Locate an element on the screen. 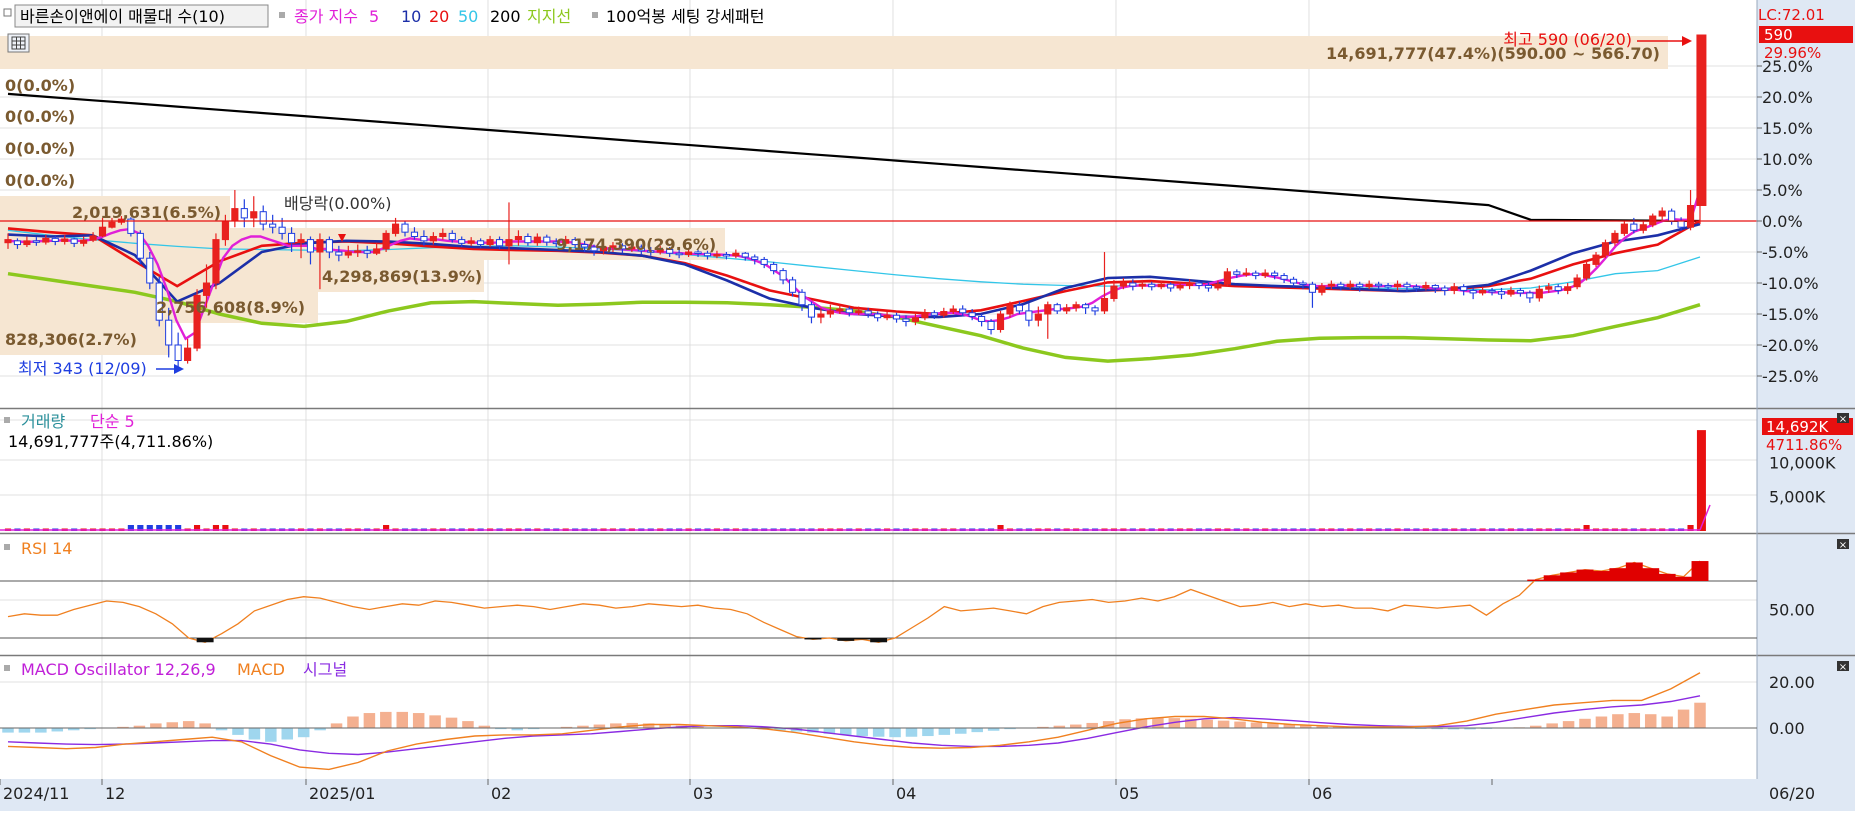  legend-support: 지지선 is located at coordinates (549, 16).